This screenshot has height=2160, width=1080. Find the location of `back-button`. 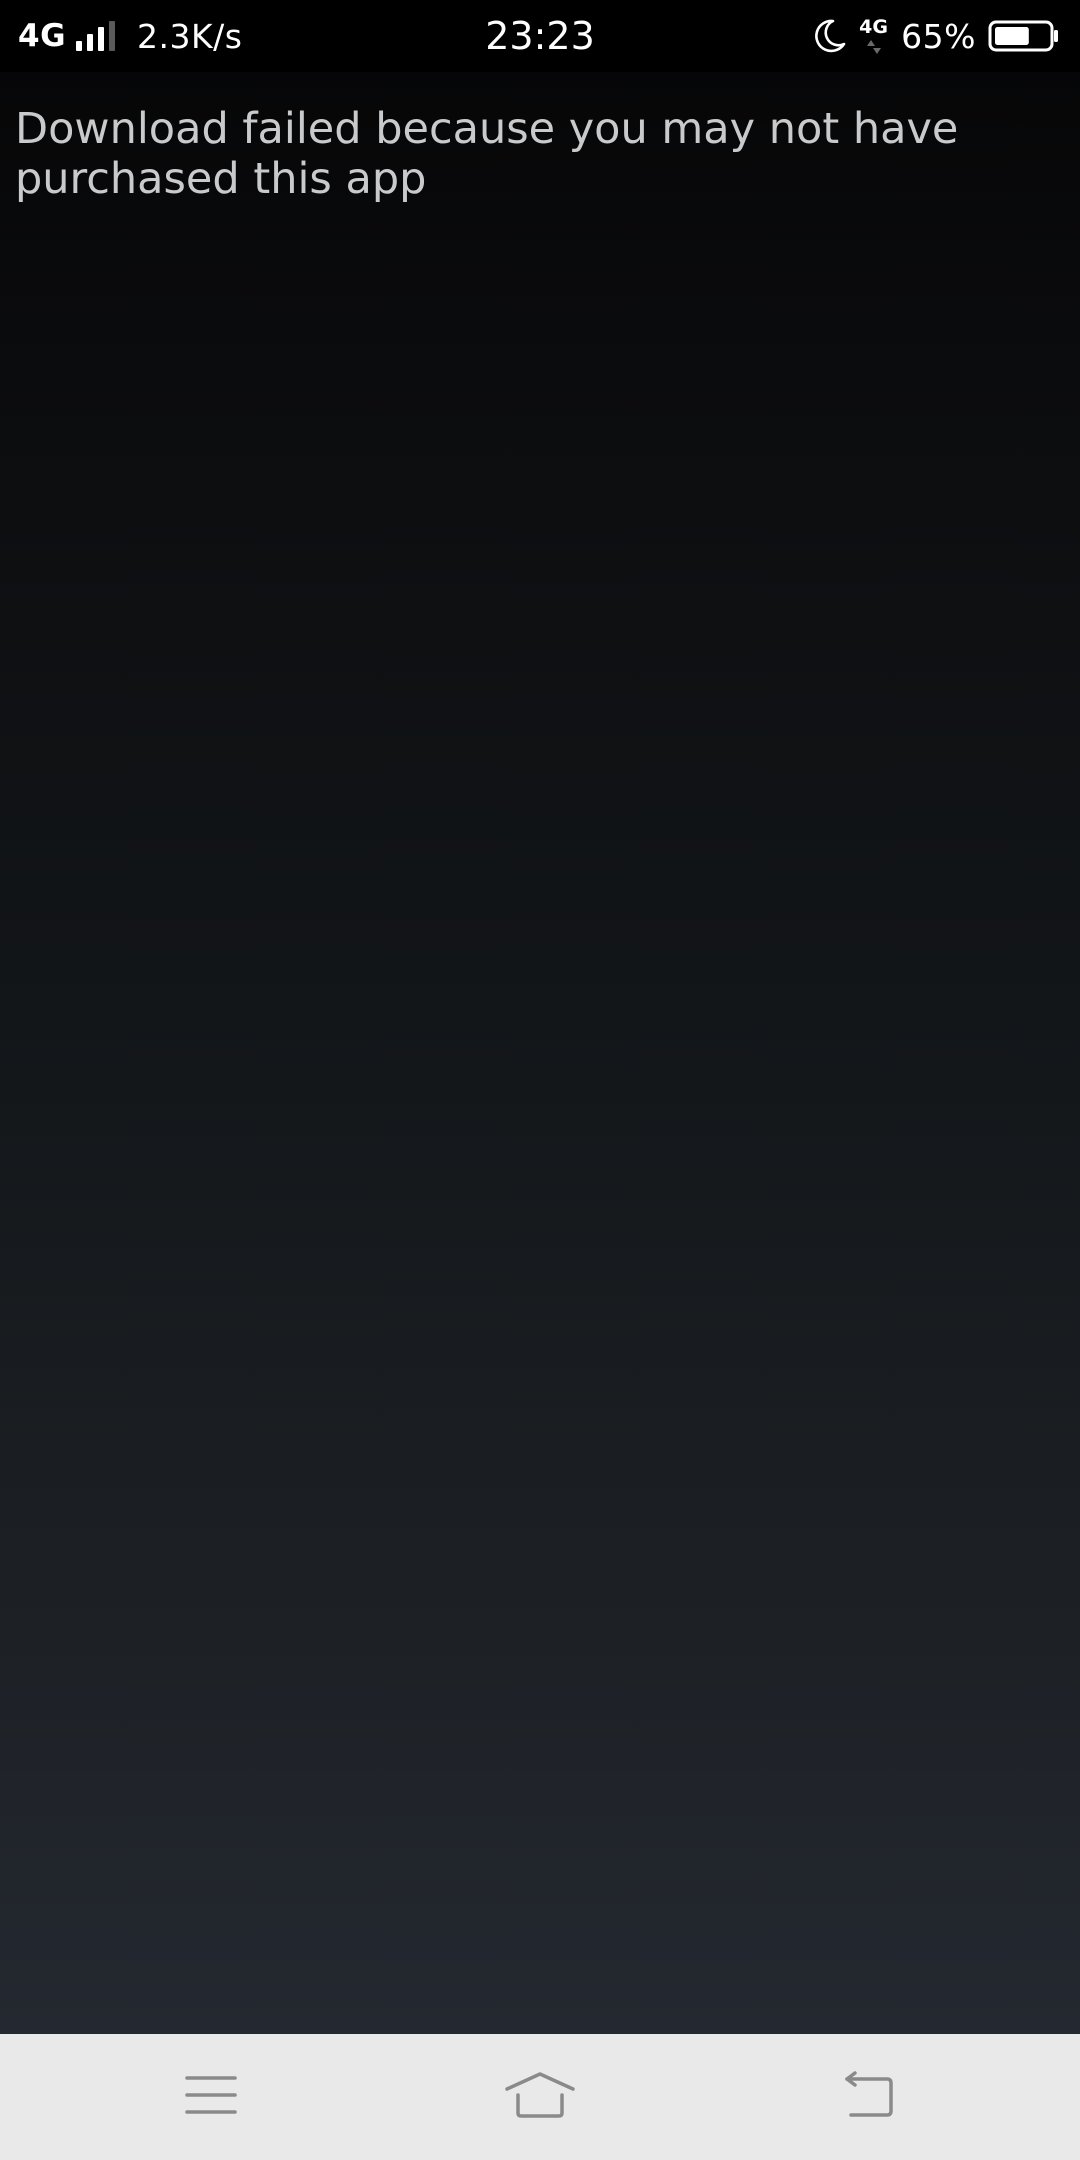

back-button is located at coordinates (869, 2097).